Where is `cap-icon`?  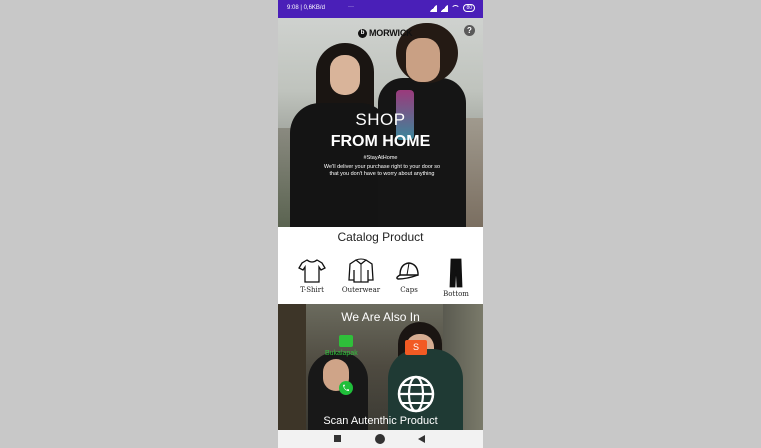 cap-icon is located at coordinates (407, 271).